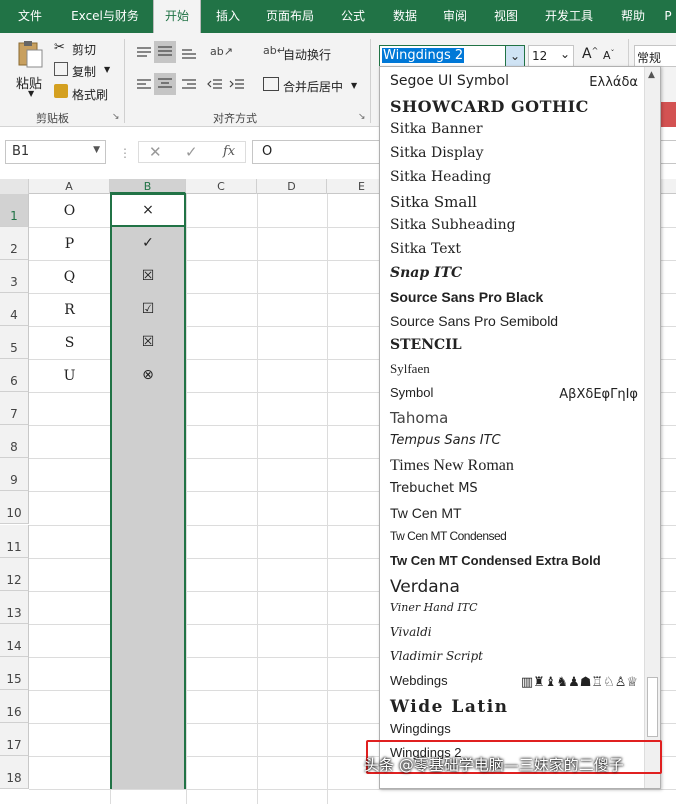 The image size is (676, 804). What do you see at coordinates (14, 607) in the screenshot?
I see `row-header: 13` at bounding box center [14, 607].